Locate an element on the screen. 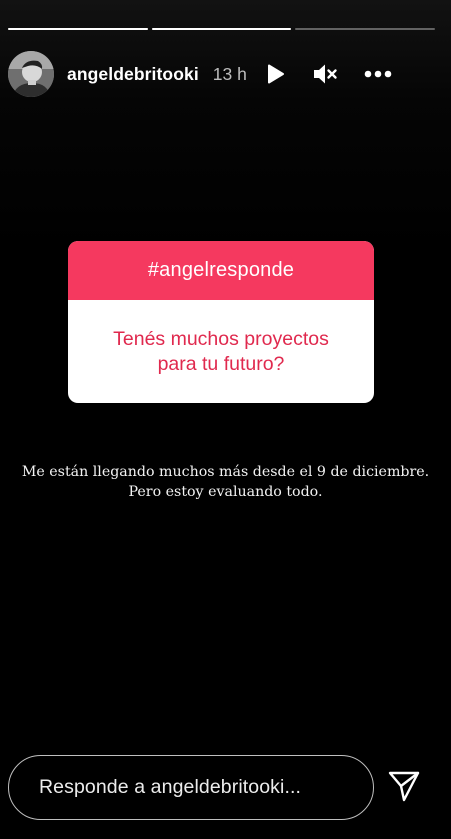  question-sticker-text: Tenés muchos proyectos para tu futuro? is located at coordinates (221, 351).